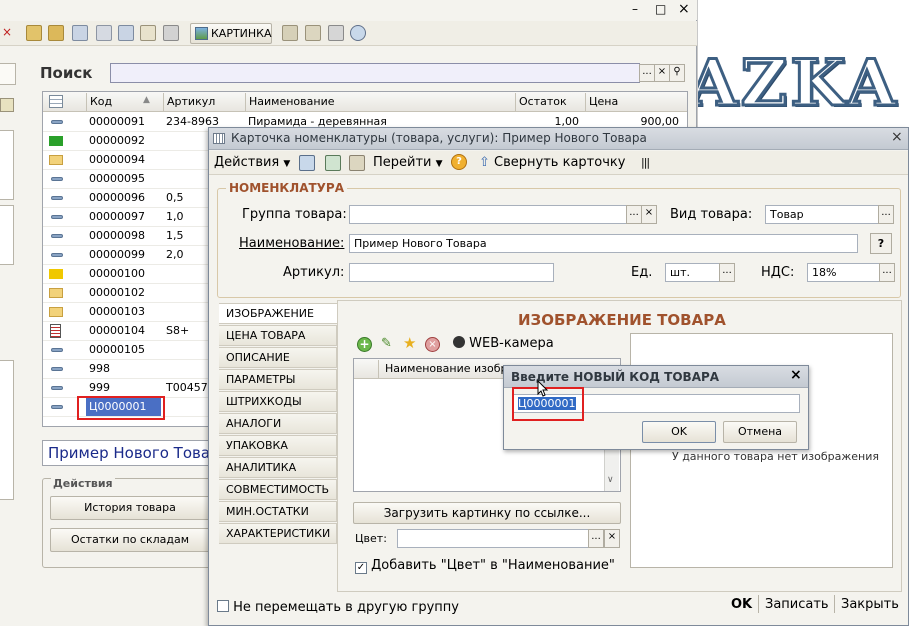 This screenshot has width=909, height=626. What do you see at coordinates (799, 81) in the screenshot?
I see `background-logo-text: AZKA` at bounding box center [799, 81].